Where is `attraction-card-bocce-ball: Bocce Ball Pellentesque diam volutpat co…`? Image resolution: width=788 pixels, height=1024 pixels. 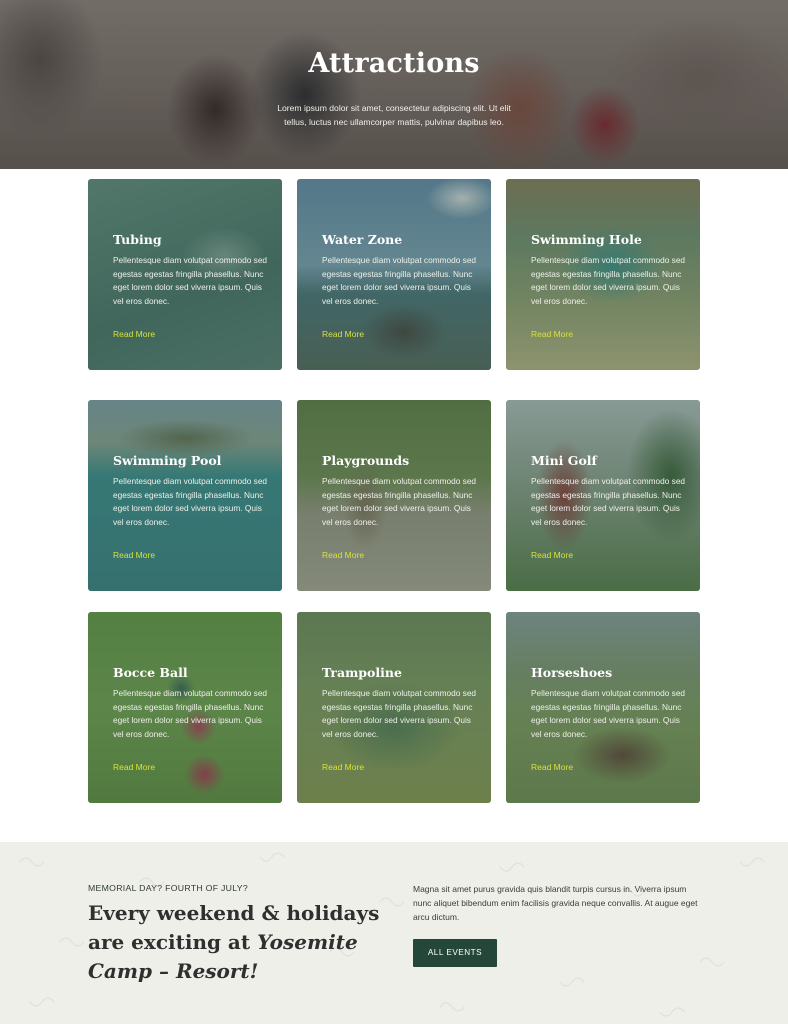 attraction-card-bocce-ball: Bocce Ball Pellentesque diam volutpat co… is located at coordinates (185, 707).